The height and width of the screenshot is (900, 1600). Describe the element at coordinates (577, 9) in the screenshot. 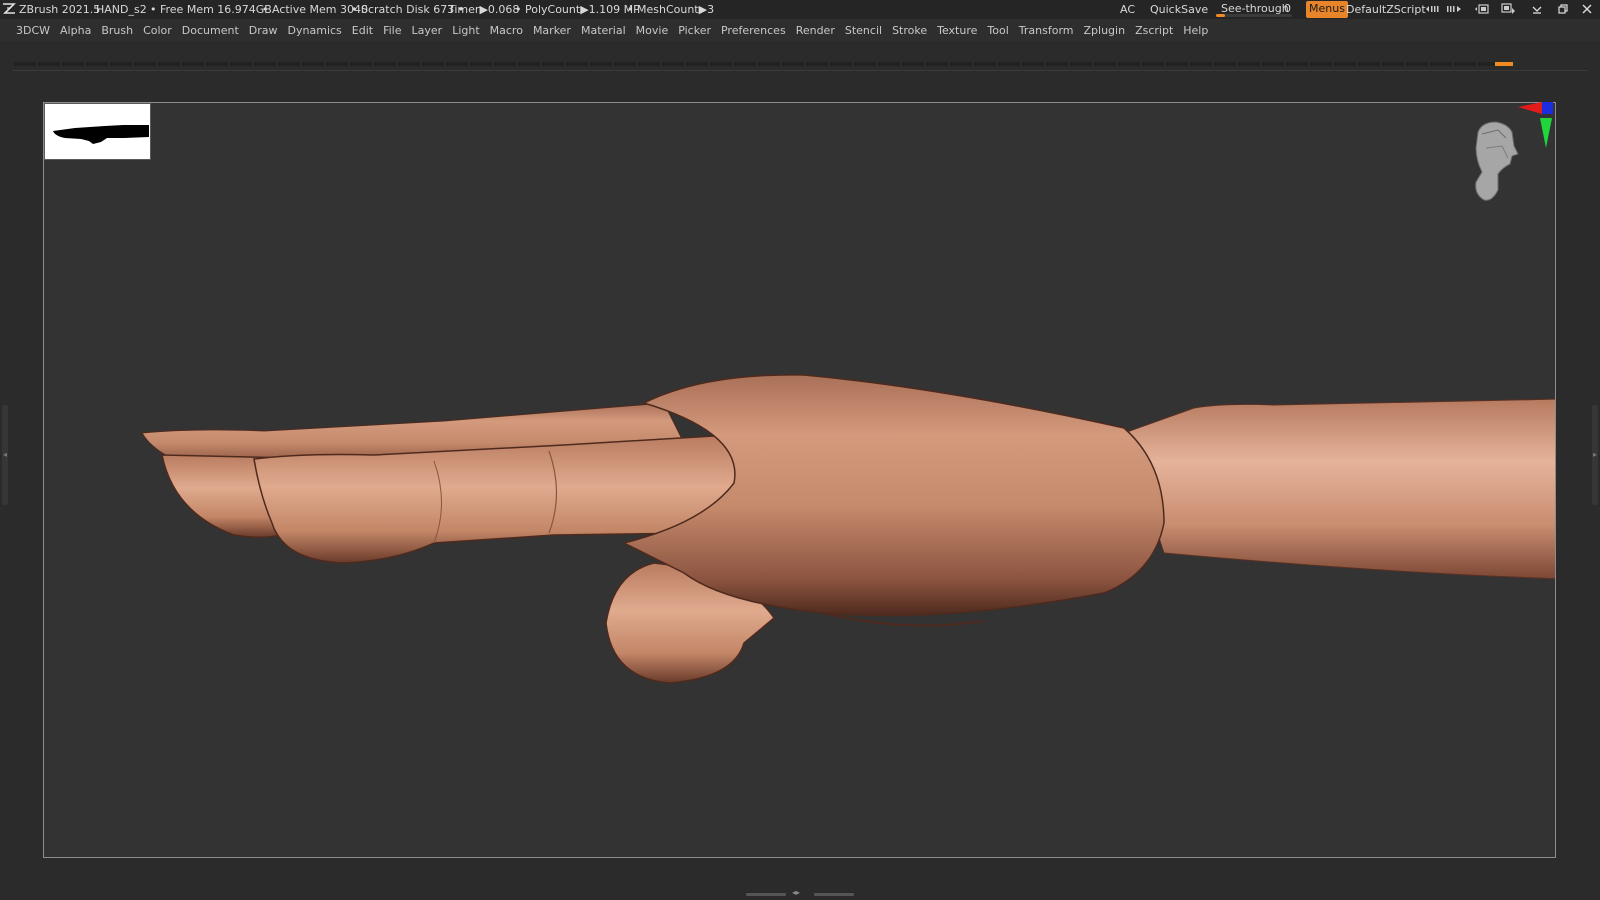

I see `polycount-readout: • PolyCount▶1.109 MP` at that location.